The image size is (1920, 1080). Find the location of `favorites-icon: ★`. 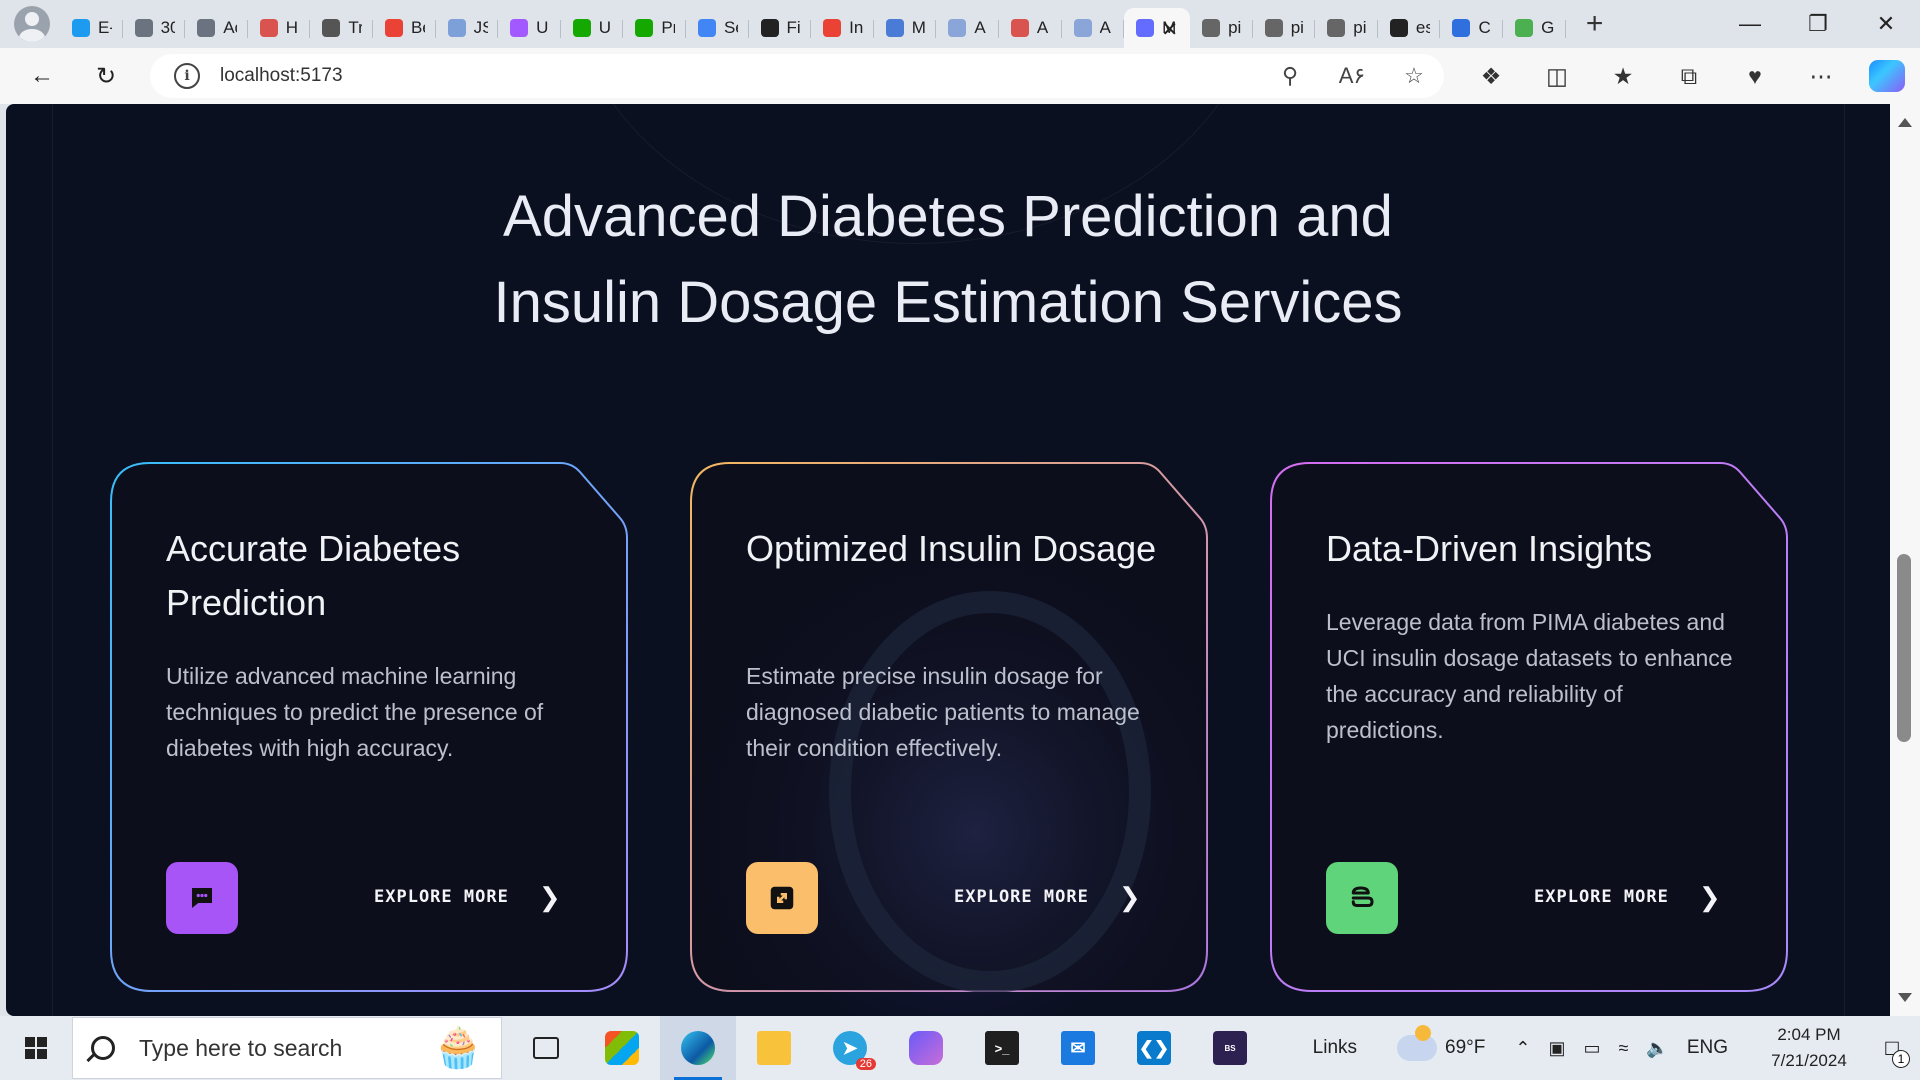

favorites-icon: ★ is located at coordinates (1623, 76).